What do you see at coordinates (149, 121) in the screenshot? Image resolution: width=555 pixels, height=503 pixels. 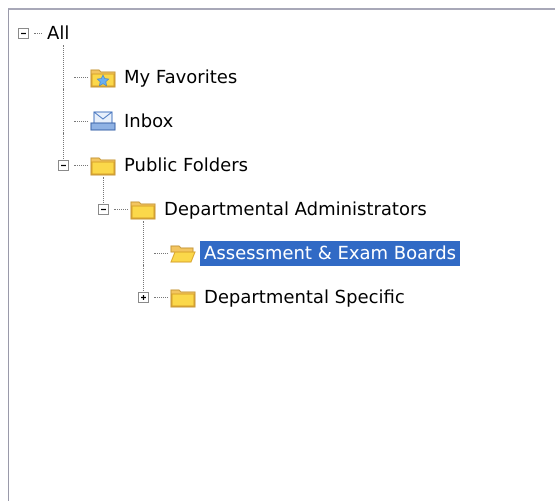 I see `tree-item: Inbox` at bounding box center [149, 121].